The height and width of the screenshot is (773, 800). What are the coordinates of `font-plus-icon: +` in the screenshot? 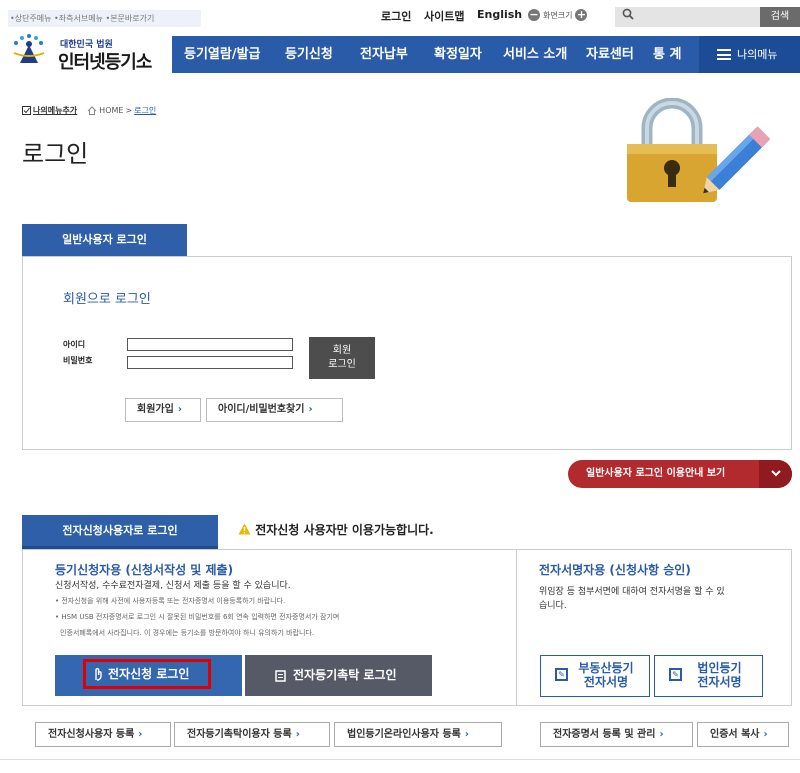 It's located at (581, 15).